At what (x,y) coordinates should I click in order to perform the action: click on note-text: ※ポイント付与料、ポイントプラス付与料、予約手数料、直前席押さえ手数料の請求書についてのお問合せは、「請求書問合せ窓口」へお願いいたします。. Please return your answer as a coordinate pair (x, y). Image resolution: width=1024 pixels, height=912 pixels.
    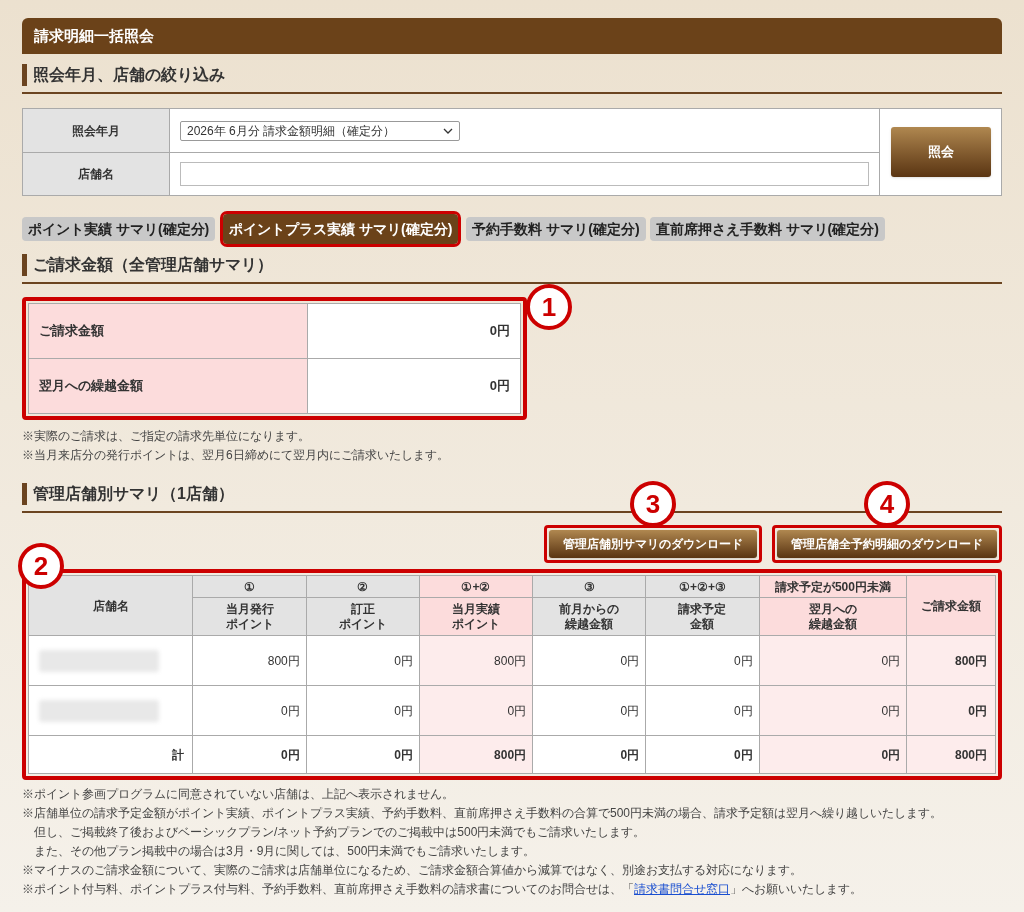
    Looking at the image, I should click on (442, 889).